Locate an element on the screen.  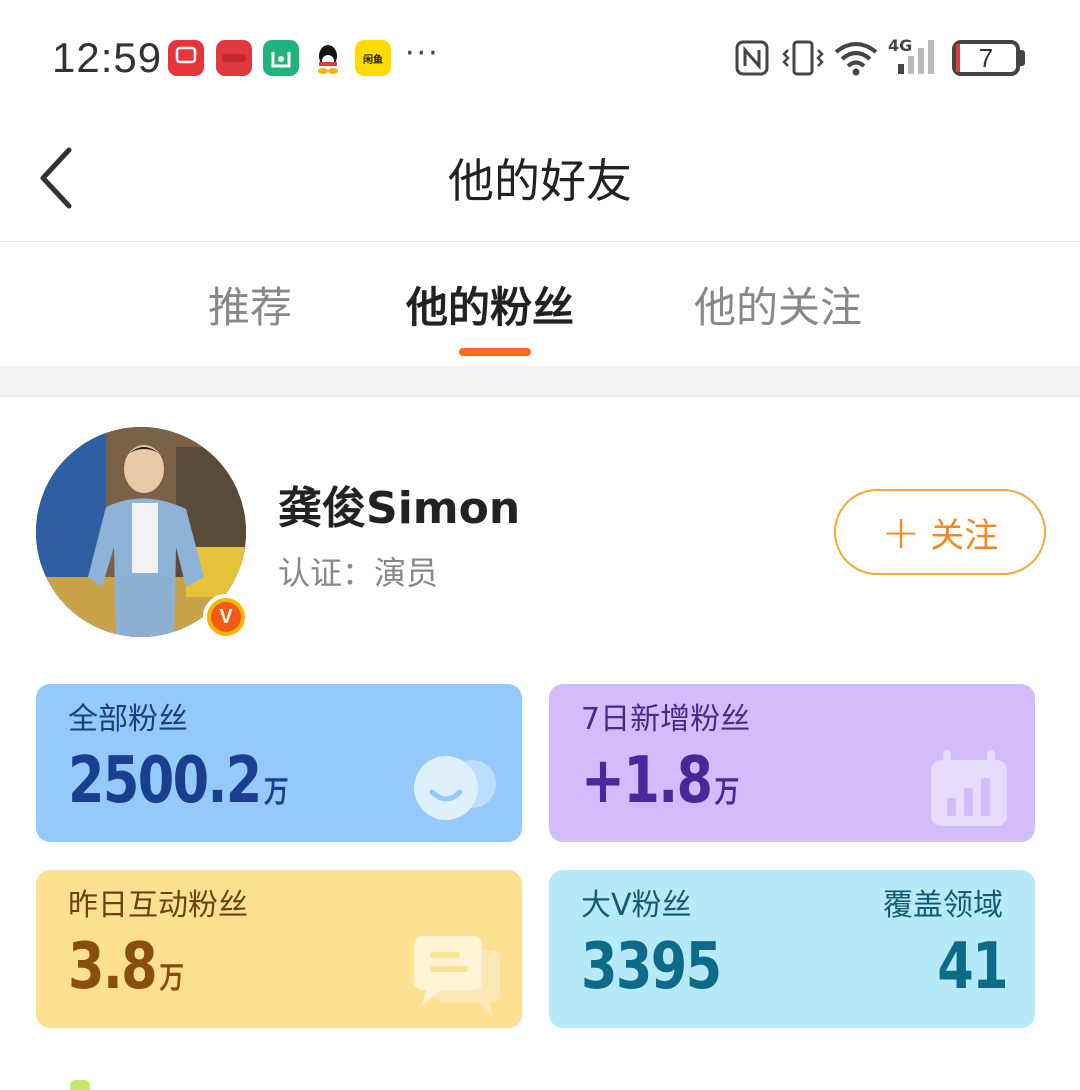
wifi-icon is located at coordinates (856, 58).